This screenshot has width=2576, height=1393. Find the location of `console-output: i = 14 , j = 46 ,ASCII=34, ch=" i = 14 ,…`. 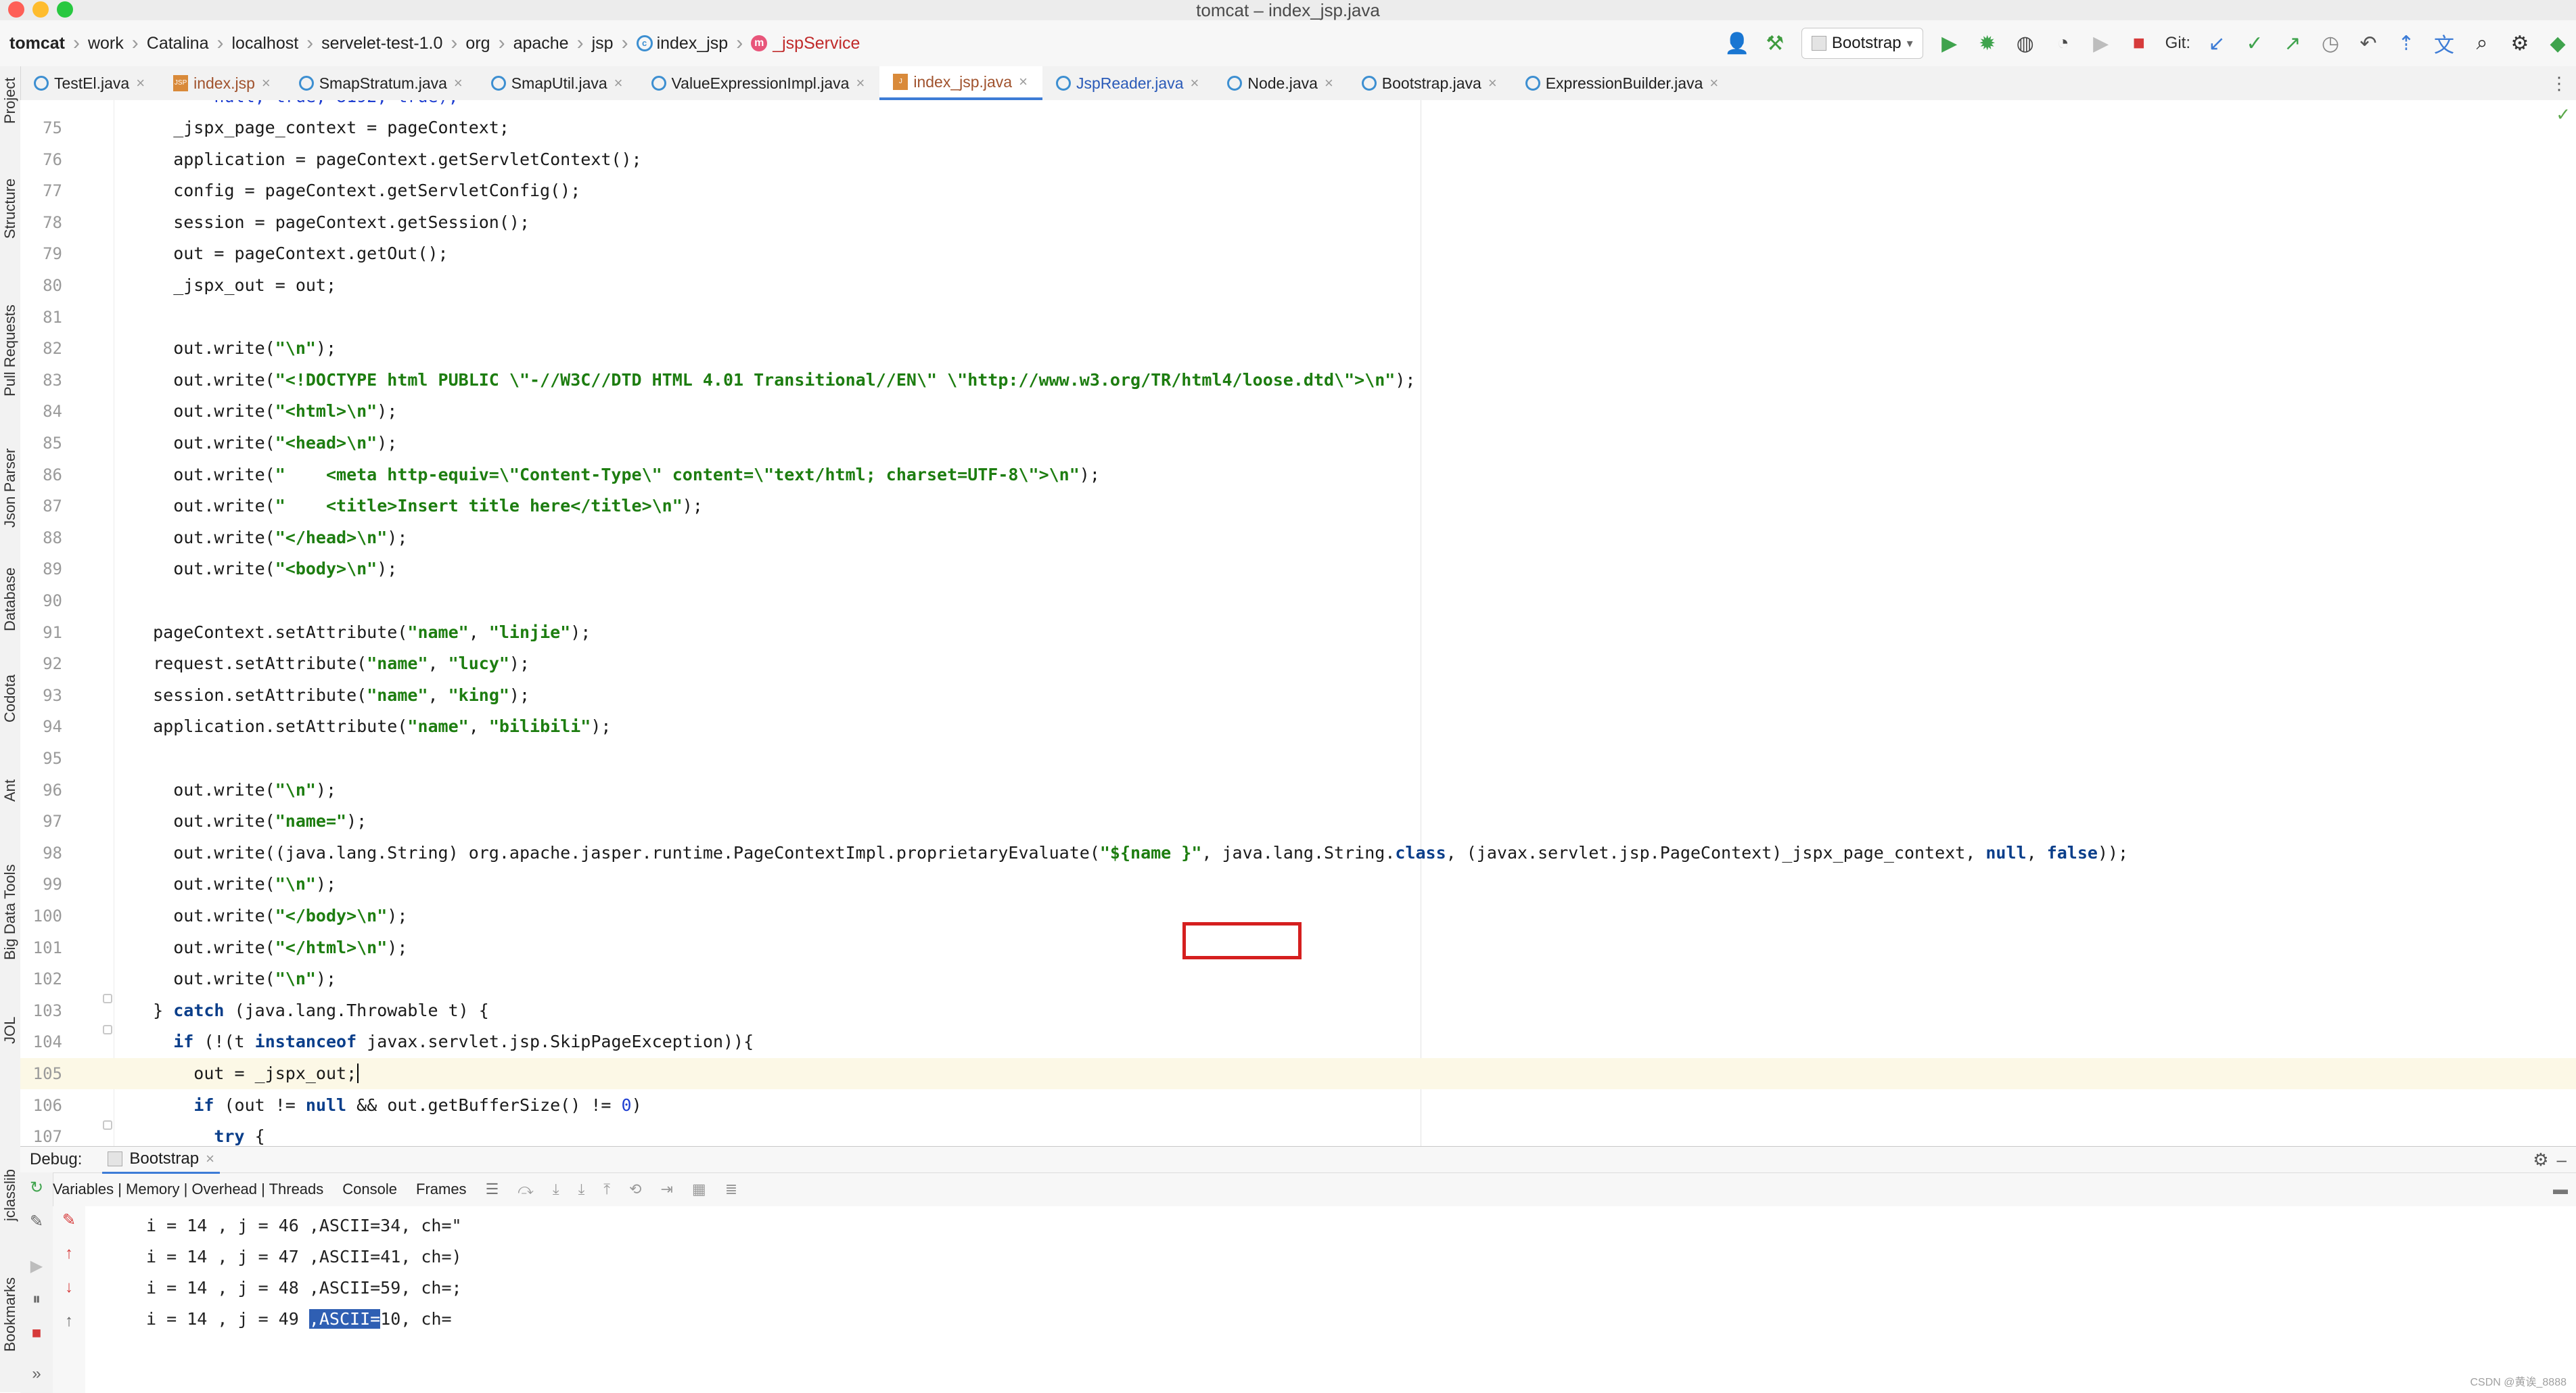

console-output: i = 14 , j = 46 ,ASCII=34, ch=" i = 14 ,… is located at coordinates (1330, 1300).